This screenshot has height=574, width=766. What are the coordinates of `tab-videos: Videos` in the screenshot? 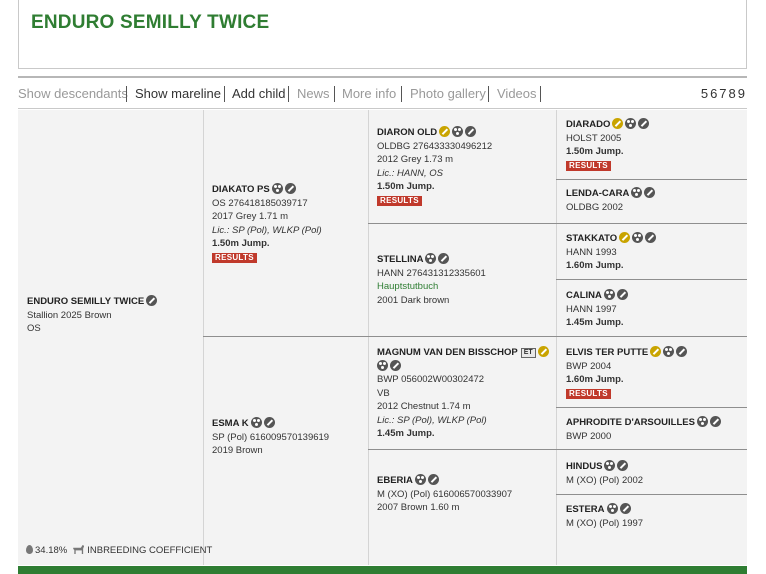 It's located at (517, 93).